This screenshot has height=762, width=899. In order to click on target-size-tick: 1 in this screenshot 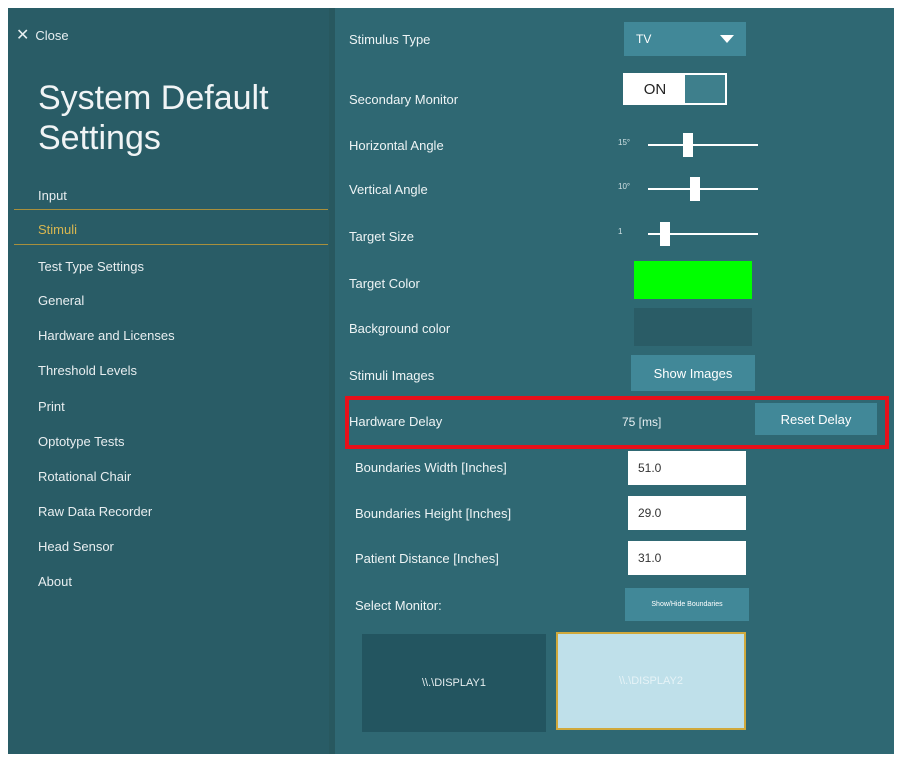, I will do `click(620, 231)`.